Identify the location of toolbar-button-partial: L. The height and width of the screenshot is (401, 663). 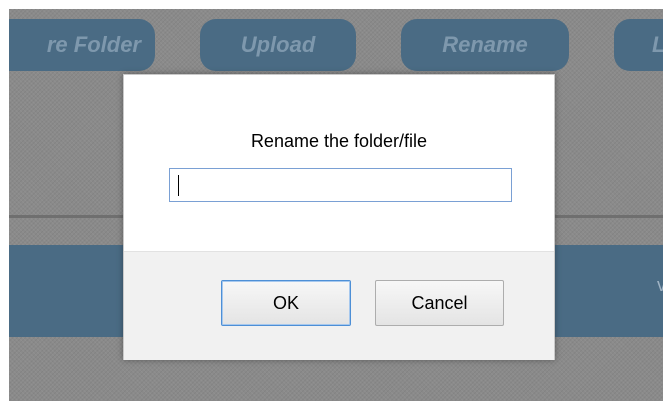
(638, 45).